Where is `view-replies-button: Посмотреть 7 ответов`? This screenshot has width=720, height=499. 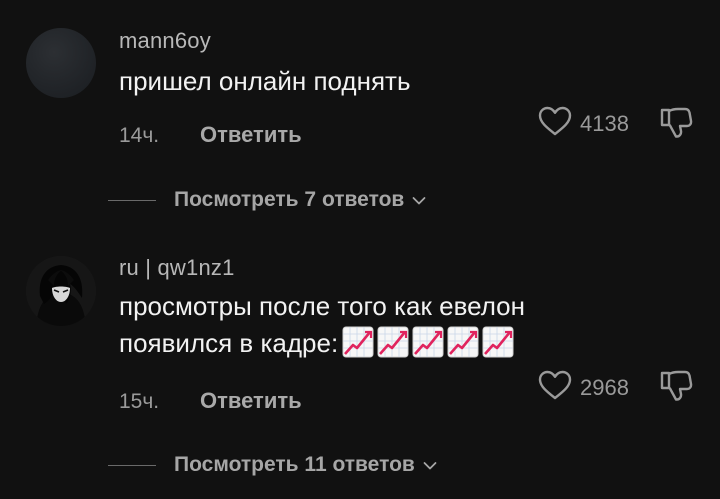 view-replies-button: Посмотреть 7 ответов is located at coordinates (267, 200).